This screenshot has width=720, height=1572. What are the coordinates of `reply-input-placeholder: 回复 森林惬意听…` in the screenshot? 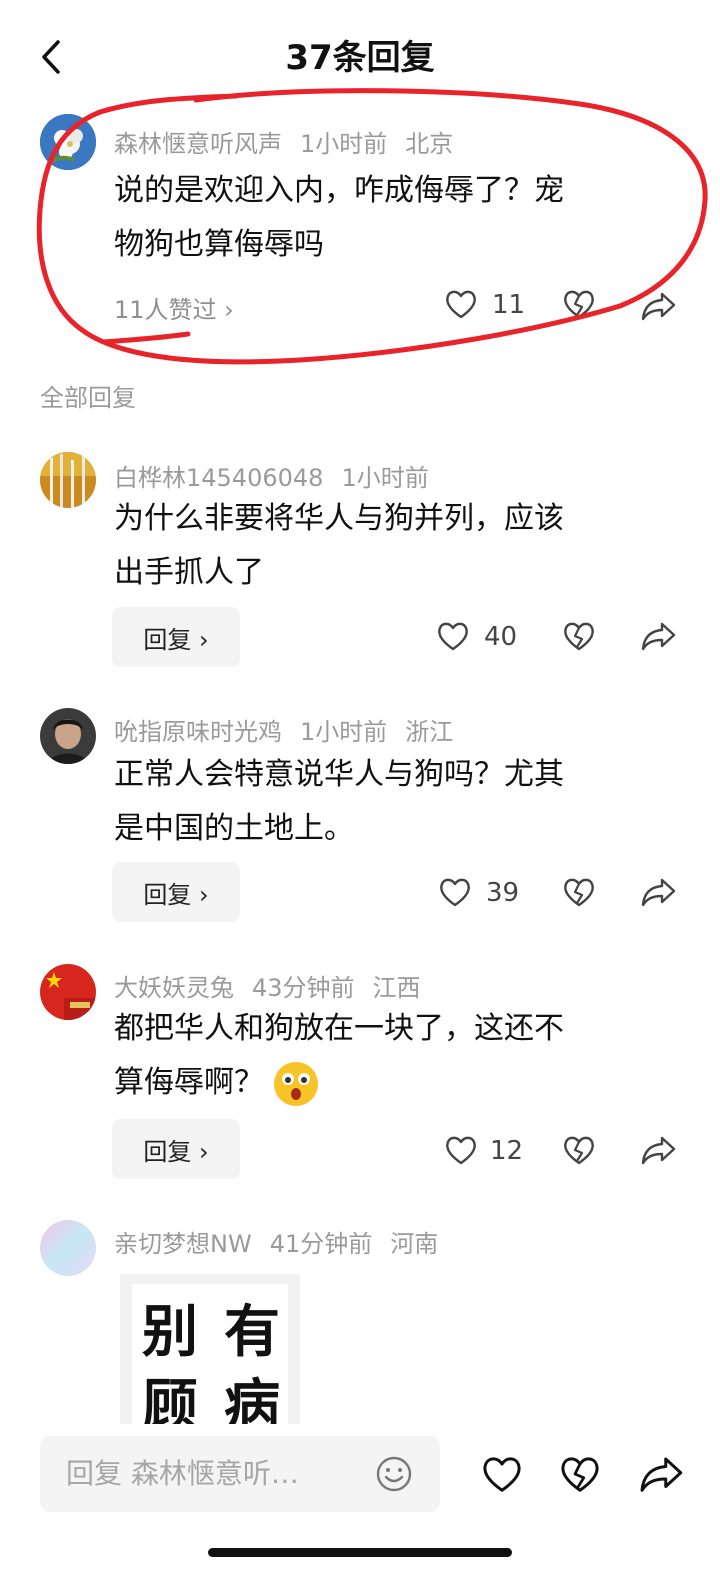 It's located at (182, 1473).